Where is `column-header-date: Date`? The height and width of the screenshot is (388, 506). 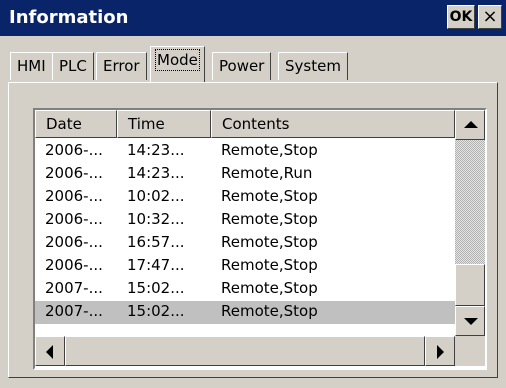
column-header-date: Date is located at coordinates (76, 124).